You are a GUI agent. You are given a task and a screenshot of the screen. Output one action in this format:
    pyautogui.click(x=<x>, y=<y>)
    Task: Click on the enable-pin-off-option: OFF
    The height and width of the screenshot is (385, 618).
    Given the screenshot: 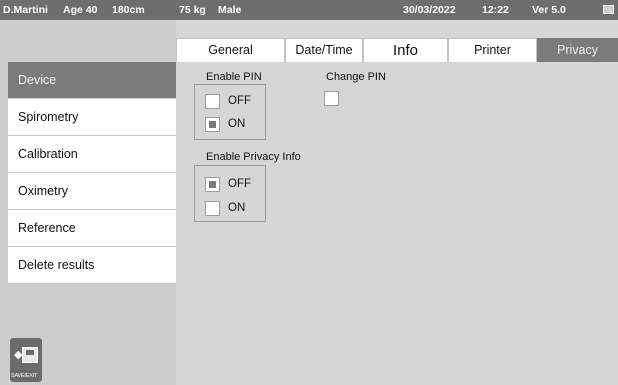 What is the action you would take?
    pyautogui.click(x=228, y=101)
    